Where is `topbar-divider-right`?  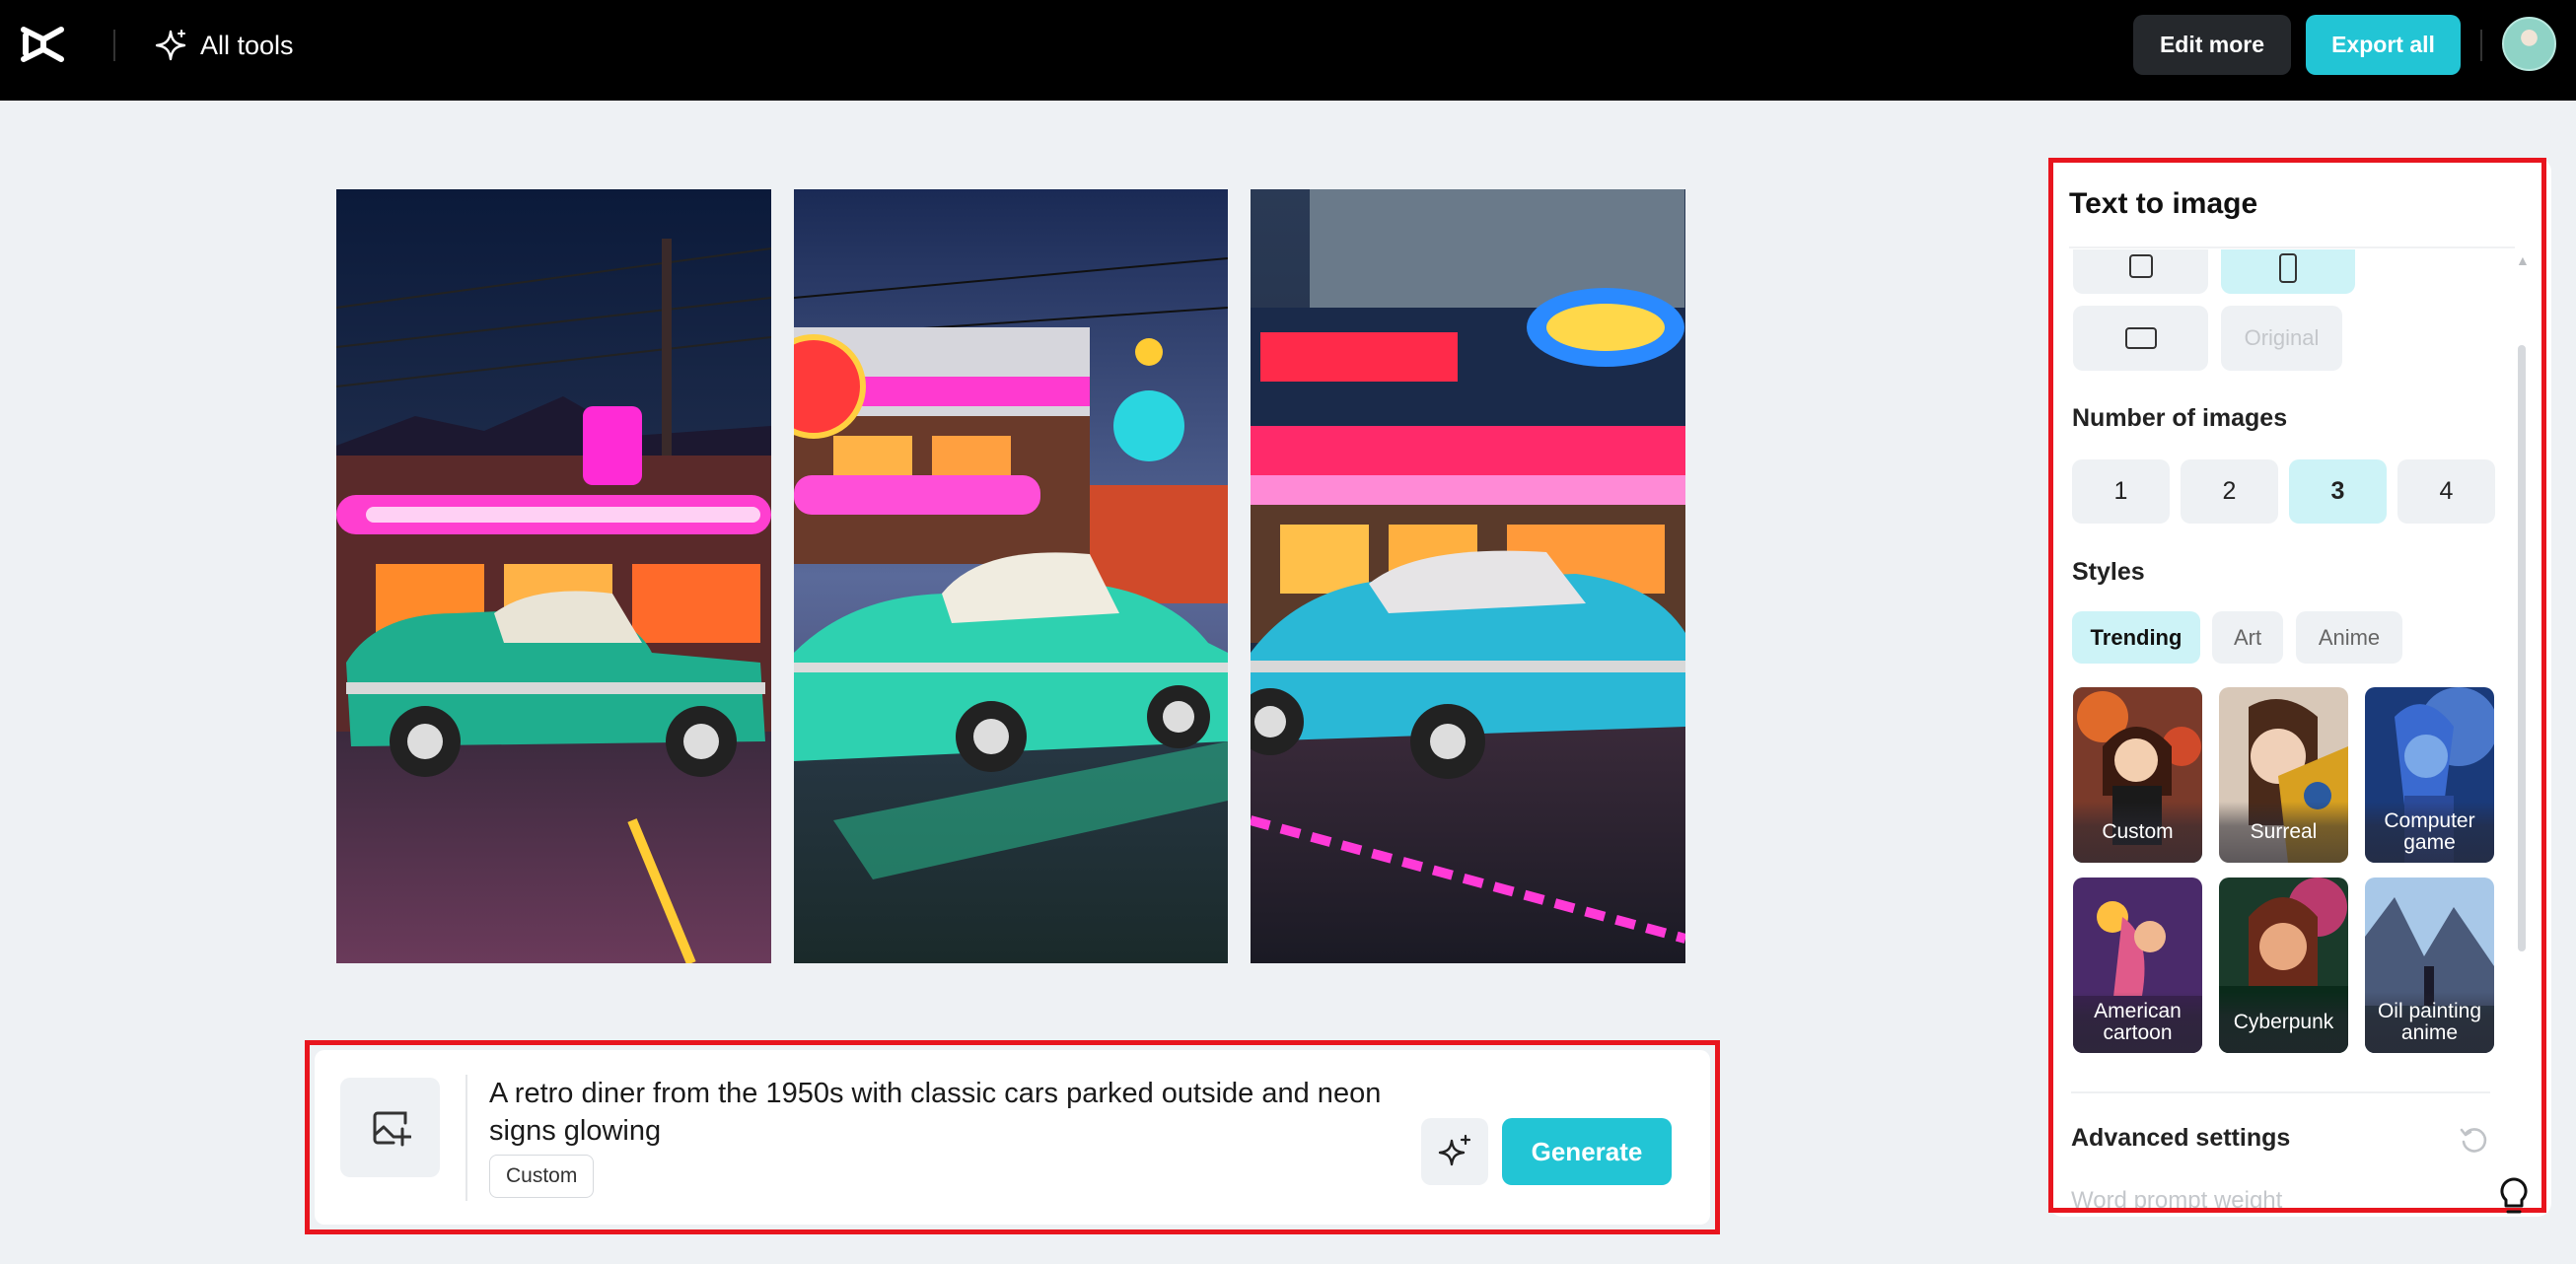 topbar-divider-right is located at coordinates (2481, 45).